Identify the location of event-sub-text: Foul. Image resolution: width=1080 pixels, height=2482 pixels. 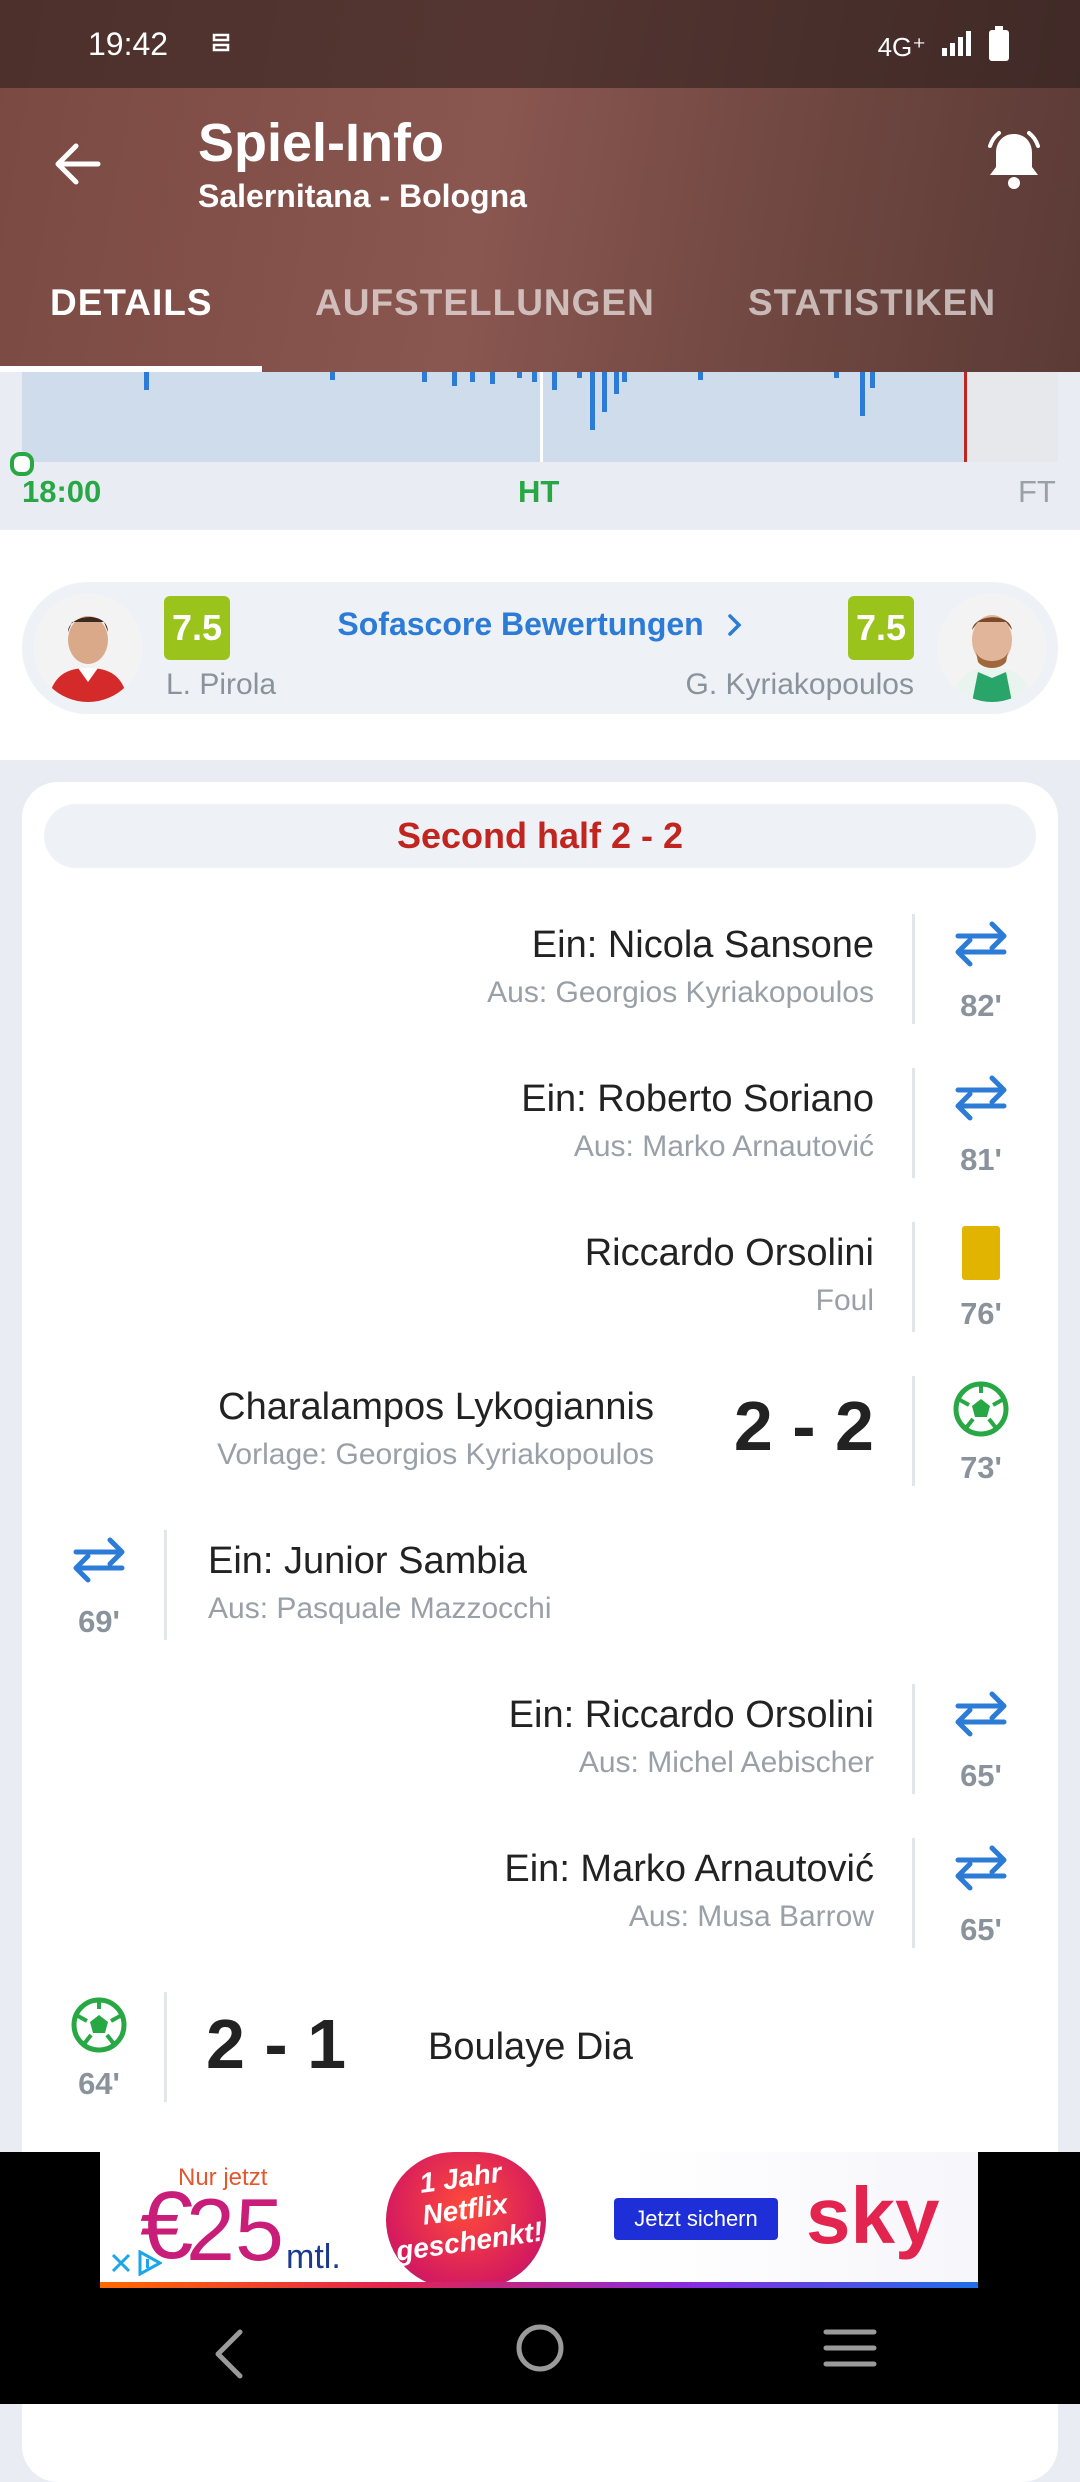
(844, 1300).